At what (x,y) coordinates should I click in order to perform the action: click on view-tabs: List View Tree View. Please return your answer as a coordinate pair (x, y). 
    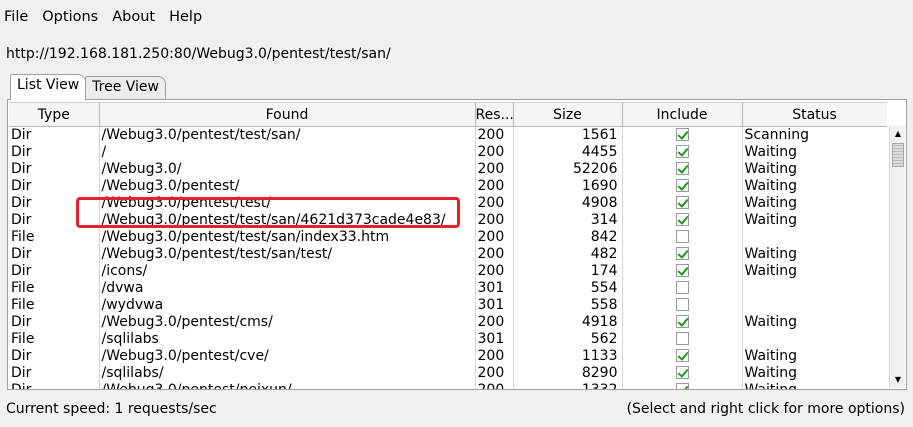
    Looking at the image, I should click on (88, 87).